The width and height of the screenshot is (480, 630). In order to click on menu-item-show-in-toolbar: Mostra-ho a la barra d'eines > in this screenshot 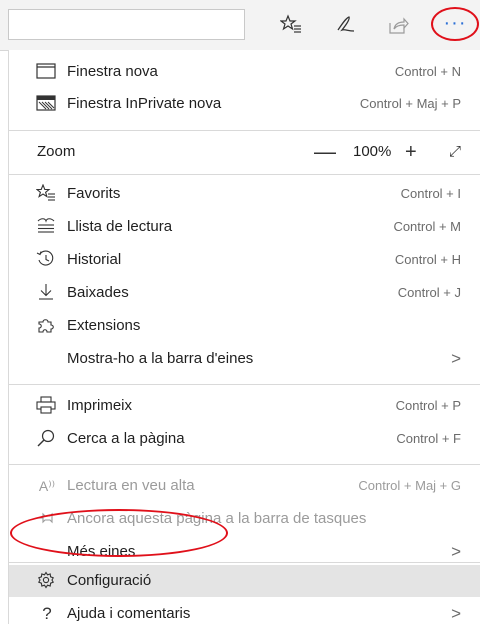, I will do `click(244, 359)`.